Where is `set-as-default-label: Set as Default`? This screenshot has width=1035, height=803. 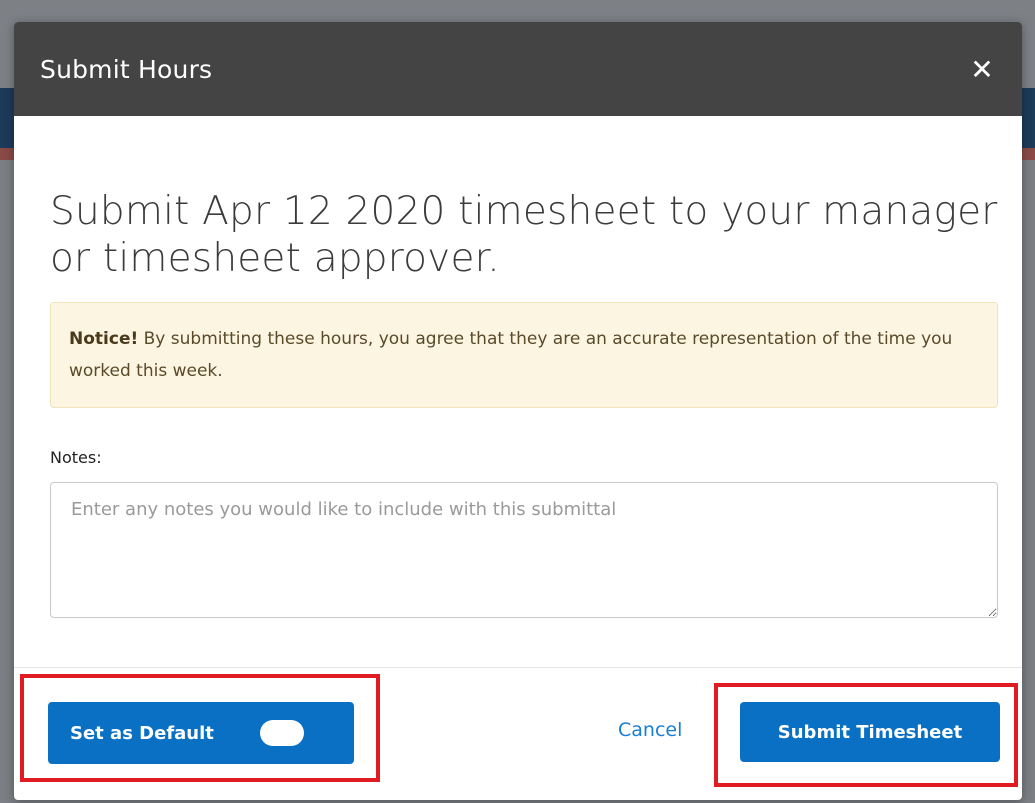 set-as-default-label: Set as Default is located at coordinates (142, 733).